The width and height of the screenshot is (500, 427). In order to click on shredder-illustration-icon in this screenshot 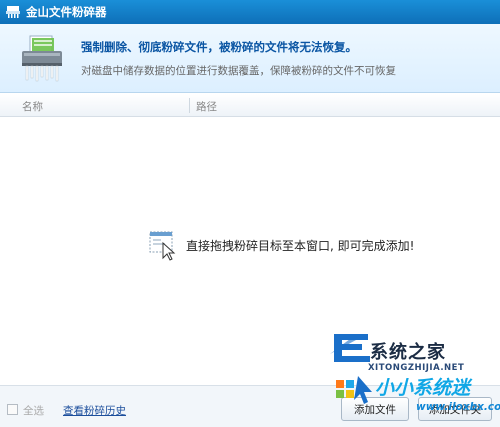, I will do `click(42, 58)`.